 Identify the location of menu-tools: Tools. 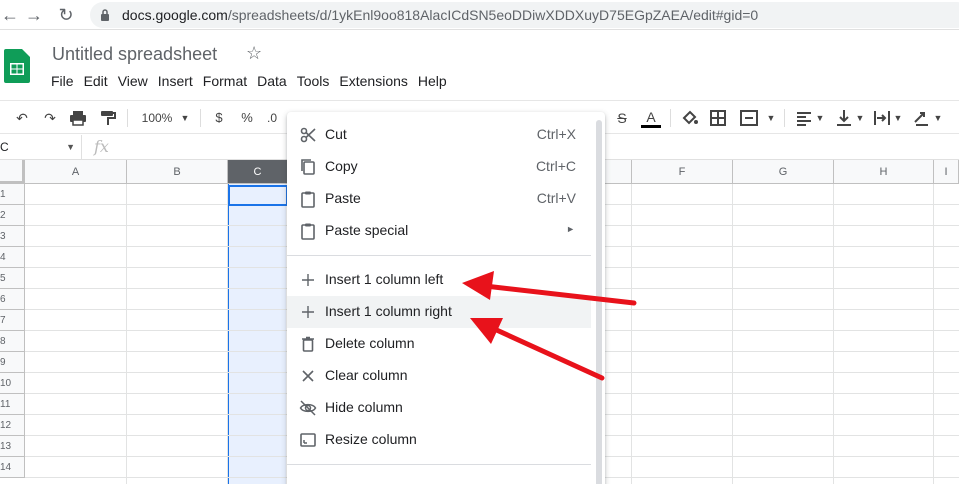
(313, 82).